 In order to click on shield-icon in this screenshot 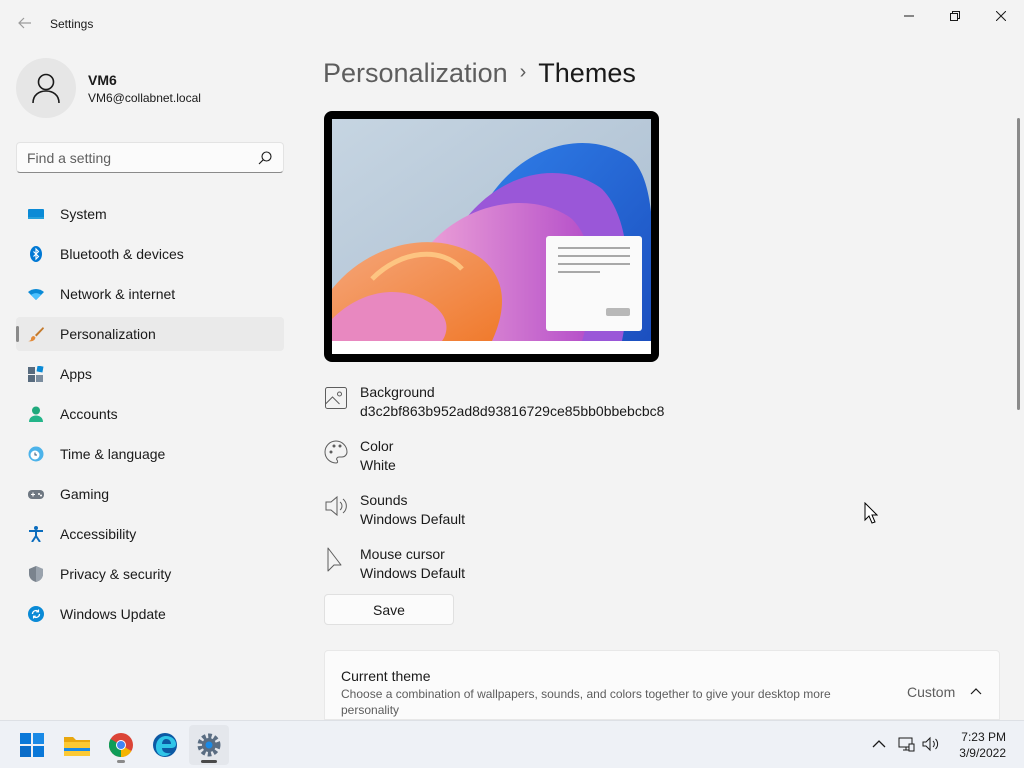, I will do `click(36, 574)`.